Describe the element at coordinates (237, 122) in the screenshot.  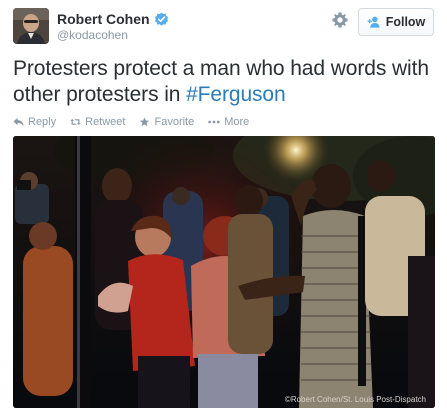
I see `more-label: More` at that location.